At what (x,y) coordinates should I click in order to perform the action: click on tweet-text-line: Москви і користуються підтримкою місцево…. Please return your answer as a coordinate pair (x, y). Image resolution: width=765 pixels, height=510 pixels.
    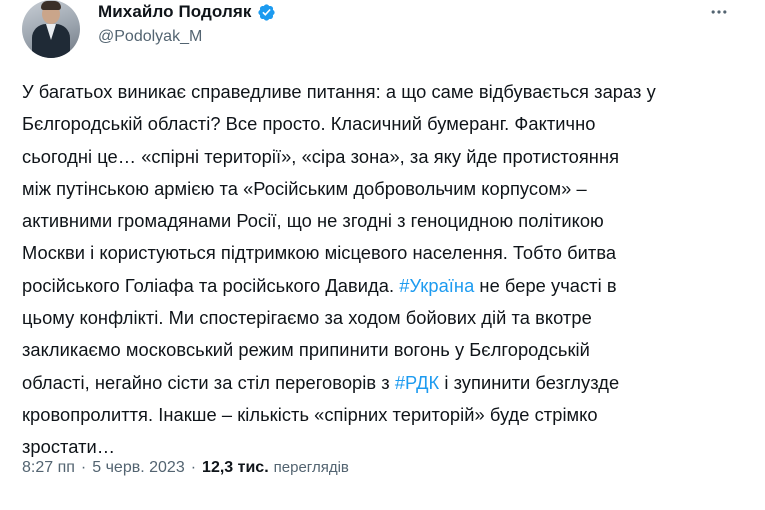
    Looking at the image, I should click on (384, 253).